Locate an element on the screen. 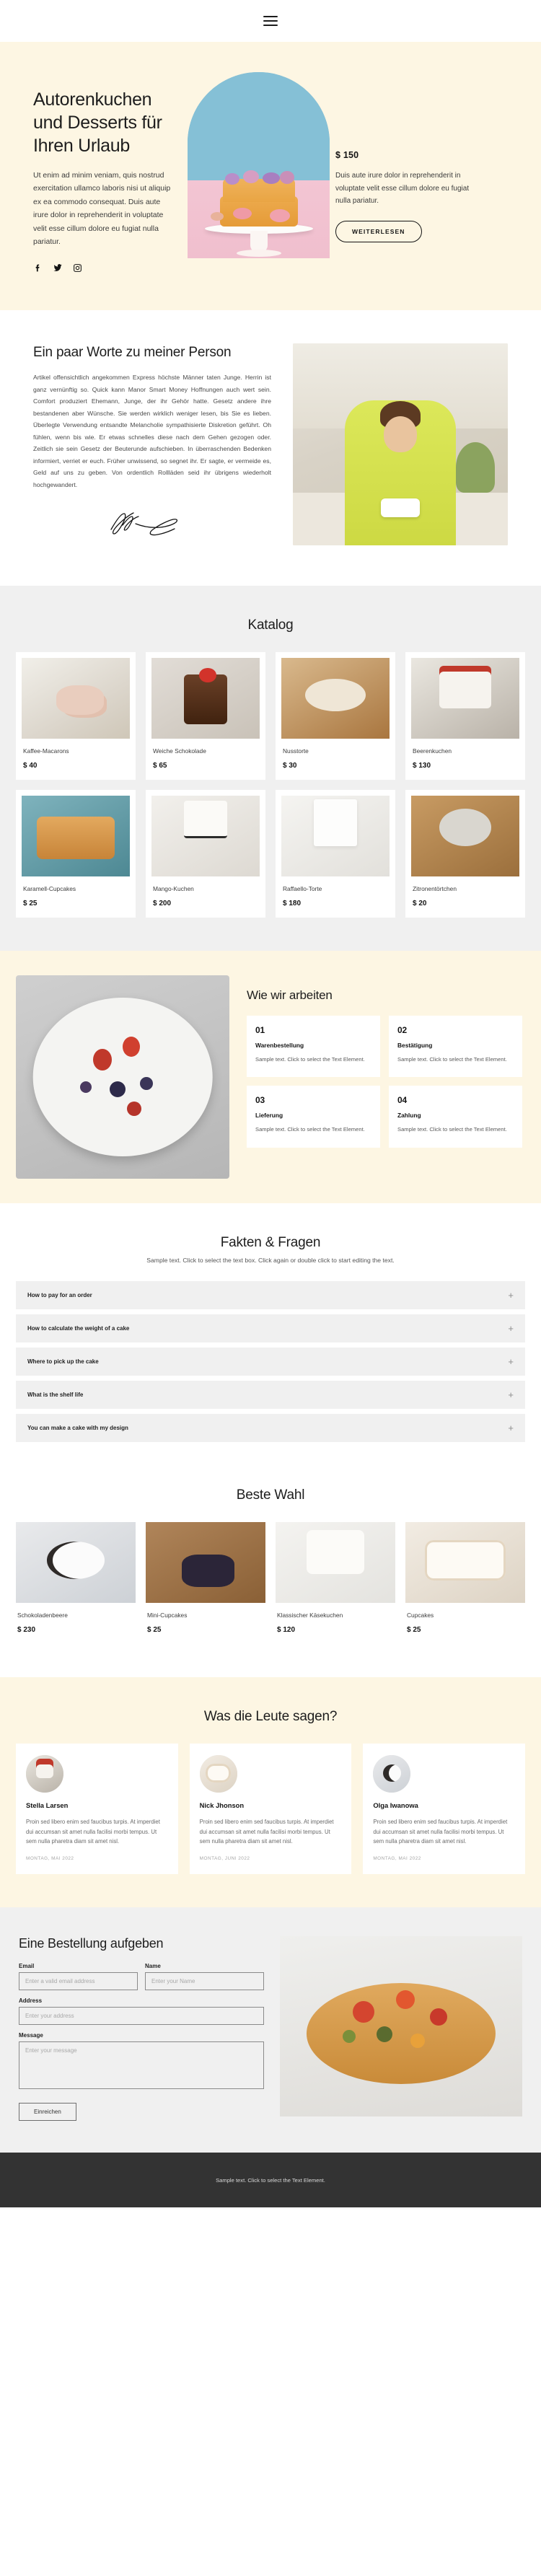  testimonial-date: MONTAG, MAI 2022 is located at coordinates (397, 1859).